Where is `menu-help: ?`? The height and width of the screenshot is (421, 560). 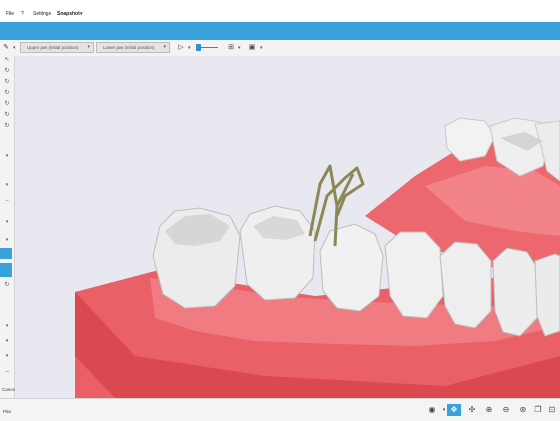 menu-help: ? is located at coordinates (22, 14).